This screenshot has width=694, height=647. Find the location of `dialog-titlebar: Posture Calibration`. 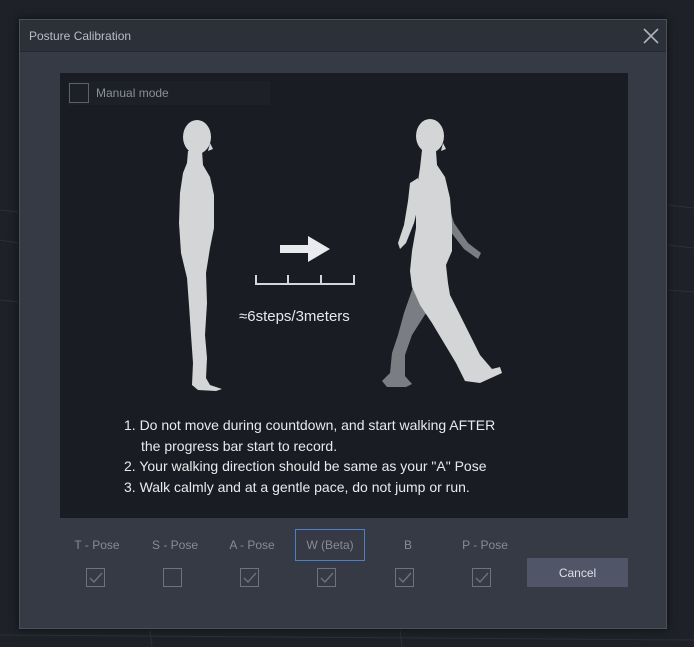

dialog-titlebar: Posture Calibration is located at coordinates (343, 36).